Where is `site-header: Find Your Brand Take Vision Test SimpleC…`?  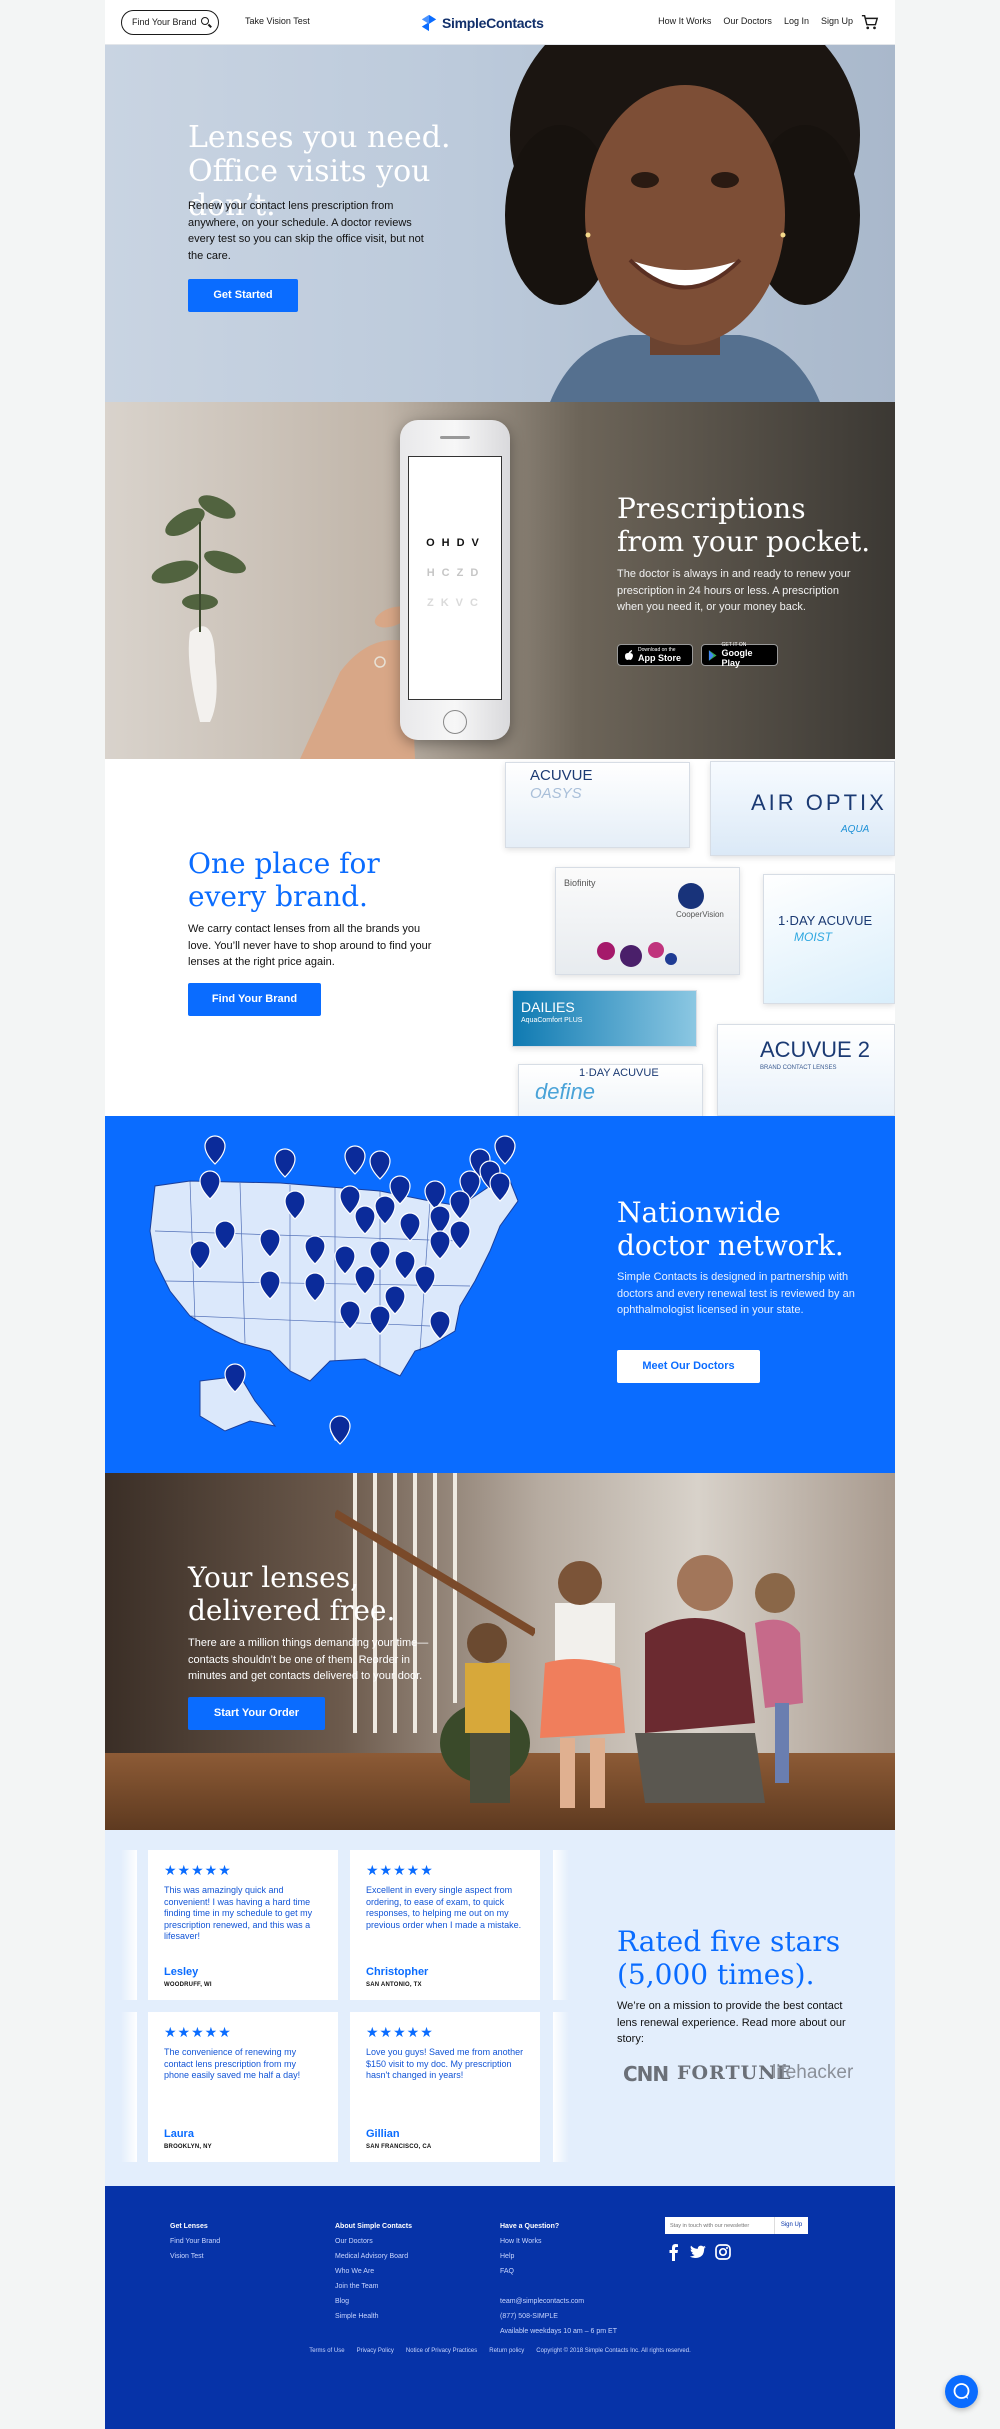 site-header: Find Your Brand Take Vision Test SimpleC… is located at coordinates (500, 22).